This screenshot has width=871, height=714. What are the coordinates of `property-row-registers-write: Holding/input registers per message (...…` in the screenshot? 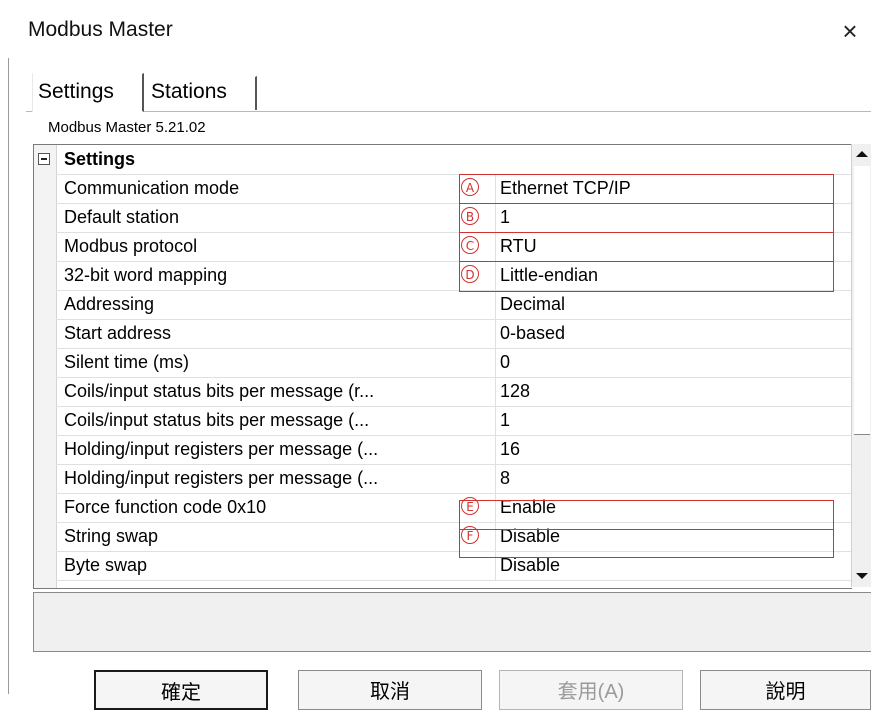 It's located at (454, 479).